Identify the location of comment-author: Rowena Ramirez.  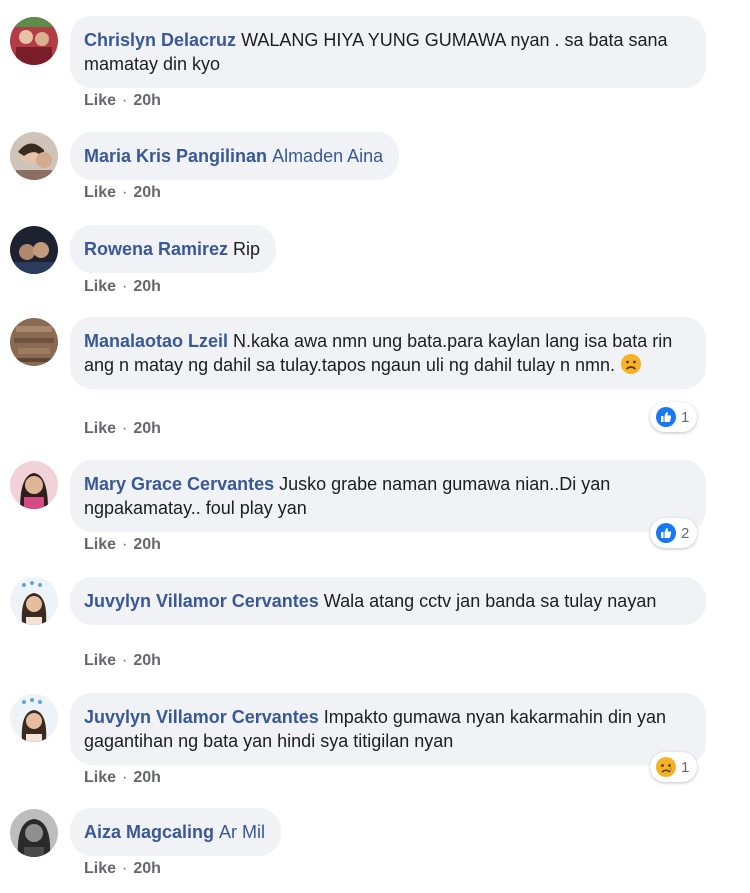
(156, 249).